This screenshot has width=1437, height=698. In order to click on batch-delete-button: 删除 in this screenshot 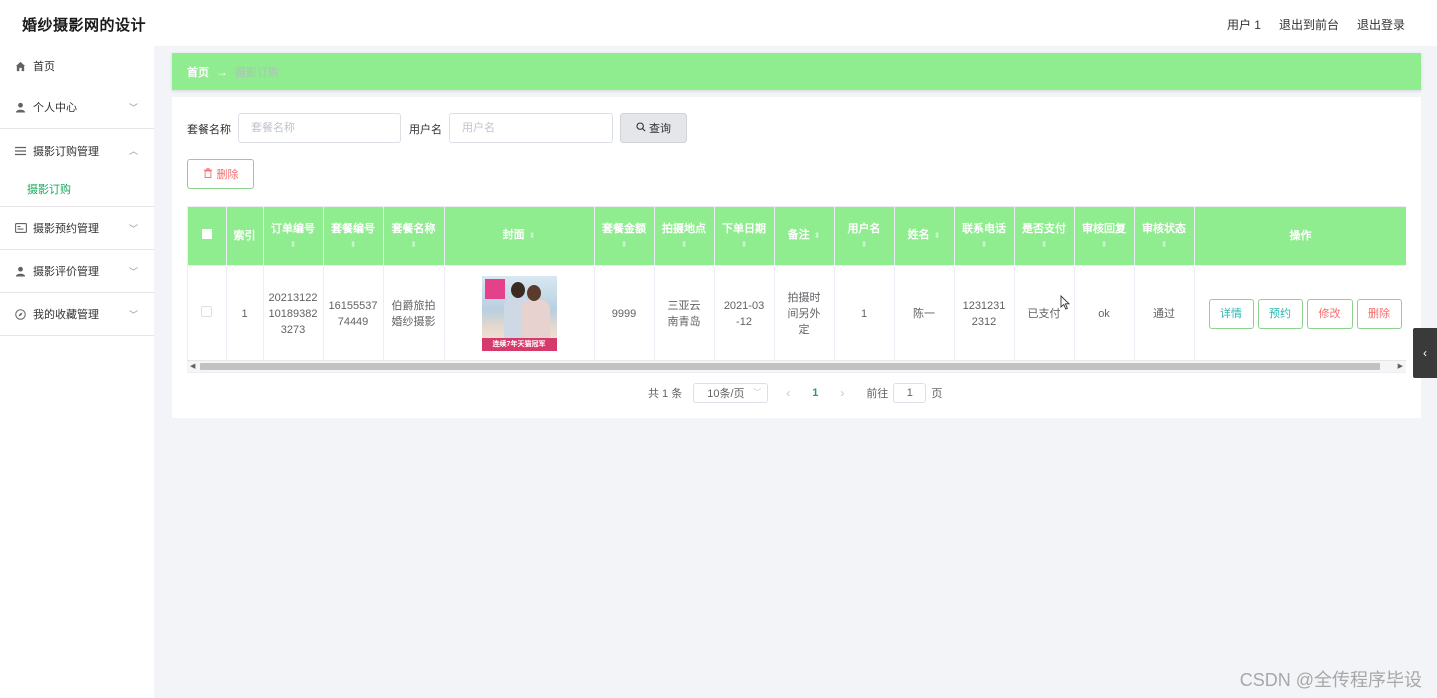, I will do `click(220, 174)`.